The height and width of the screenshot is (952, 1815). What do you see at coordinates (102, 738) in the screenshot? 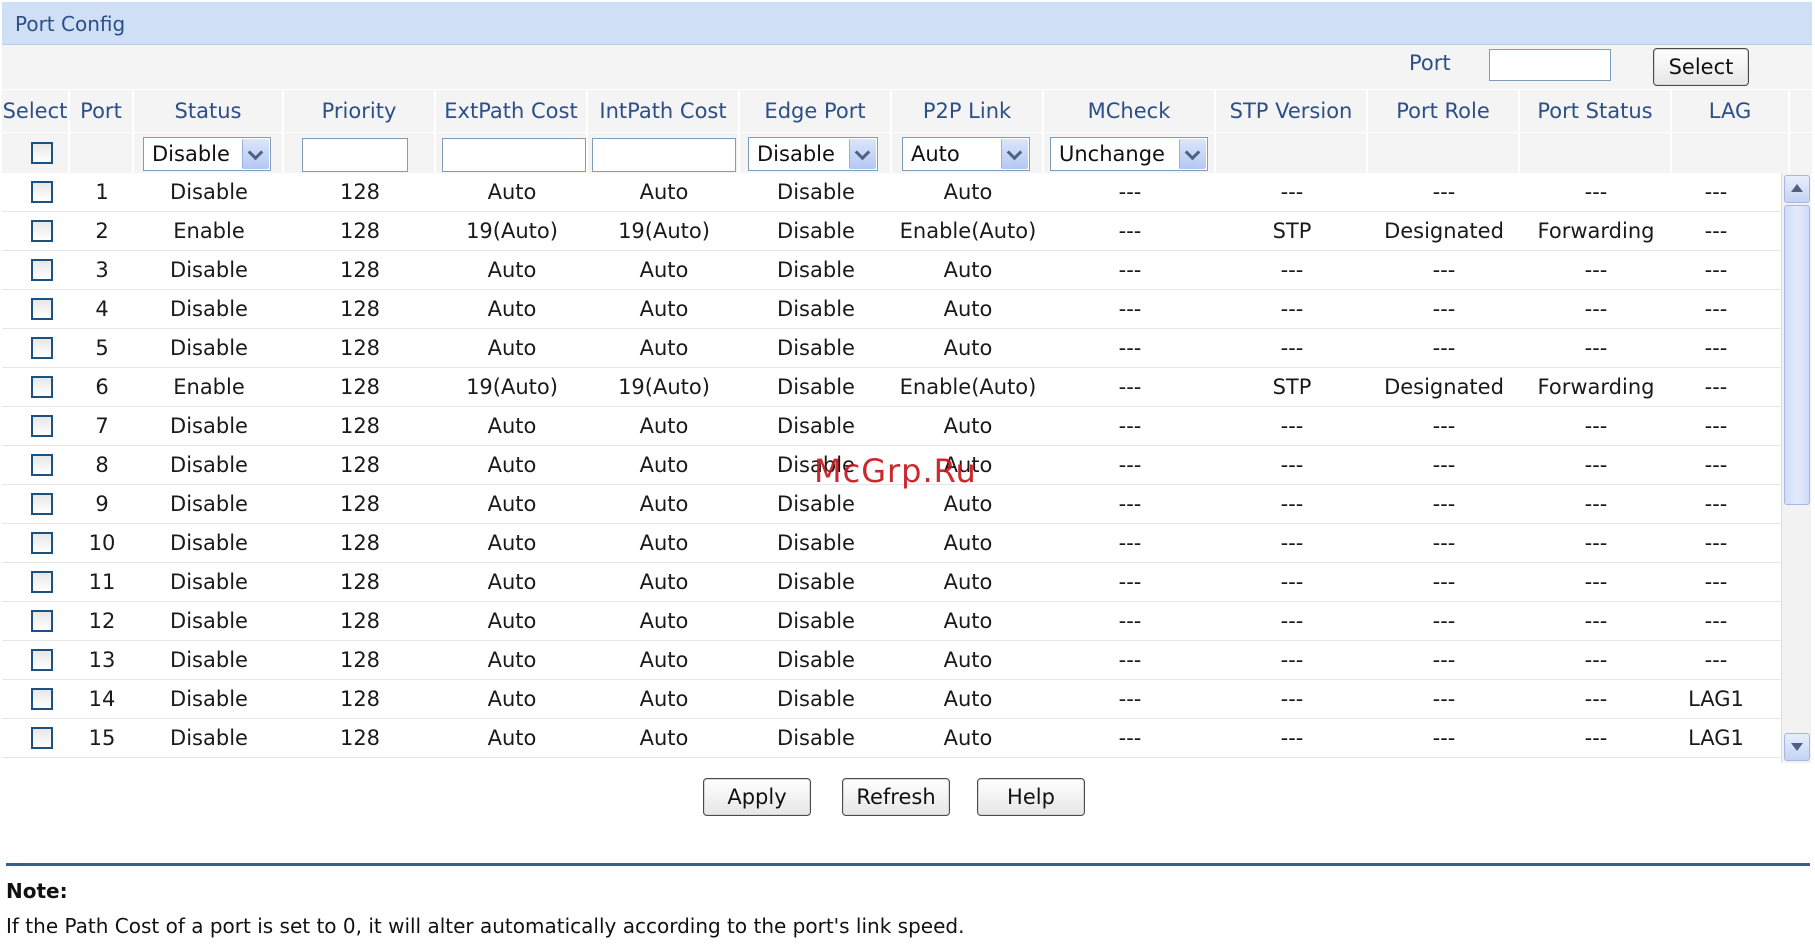
I see `port-number: 15` at bounding box center [102, 738].